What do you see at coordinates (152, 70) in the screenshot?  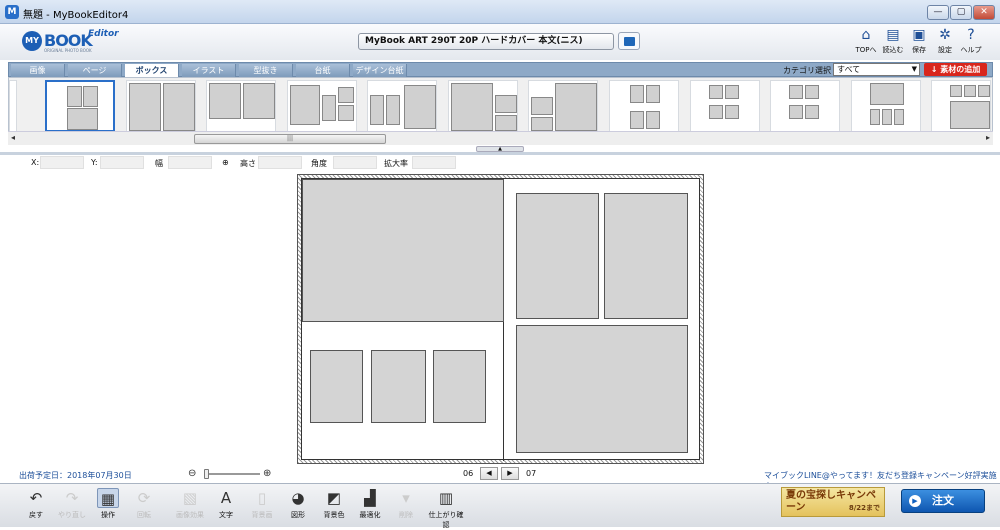 I see `tab-2: ボックス` at bounding box center [152, 70].